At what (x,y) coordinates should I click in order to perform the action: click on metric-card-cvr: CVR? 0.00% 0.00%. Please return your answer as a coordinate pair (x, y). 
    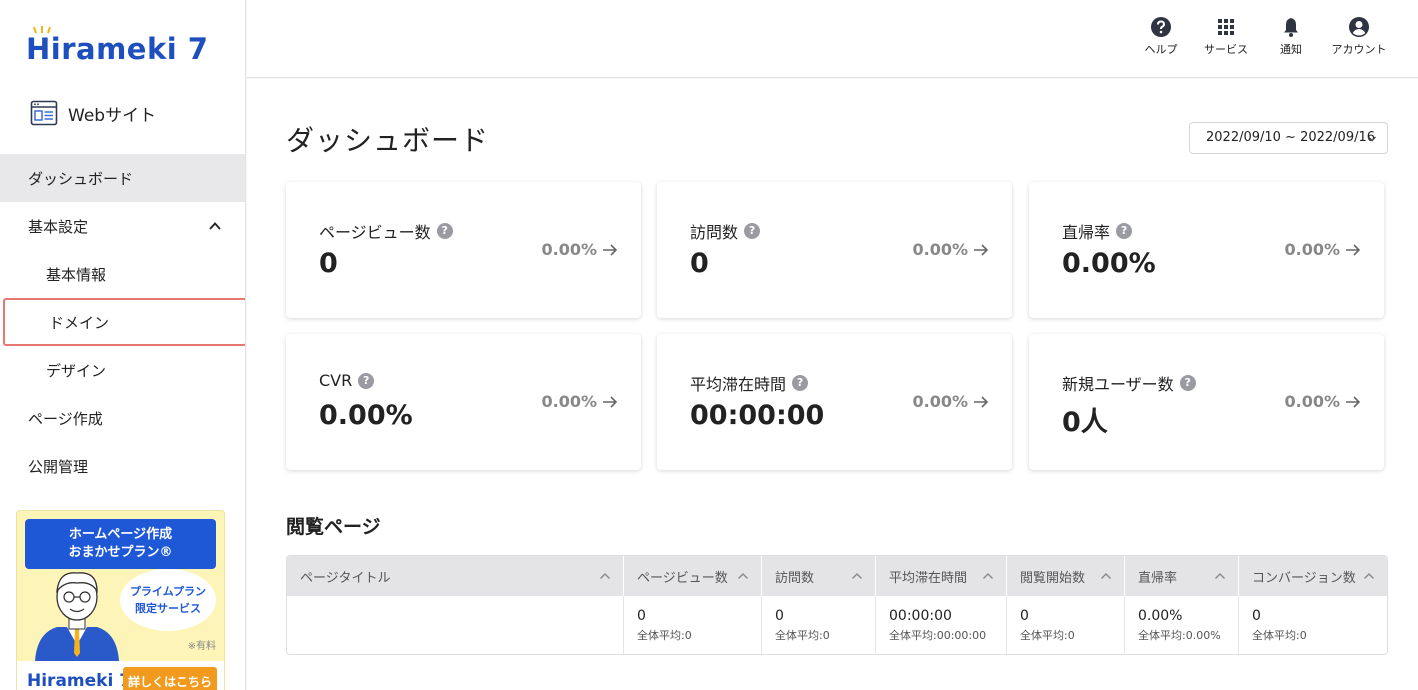
    Looking at the image, I should click on (463, 402).